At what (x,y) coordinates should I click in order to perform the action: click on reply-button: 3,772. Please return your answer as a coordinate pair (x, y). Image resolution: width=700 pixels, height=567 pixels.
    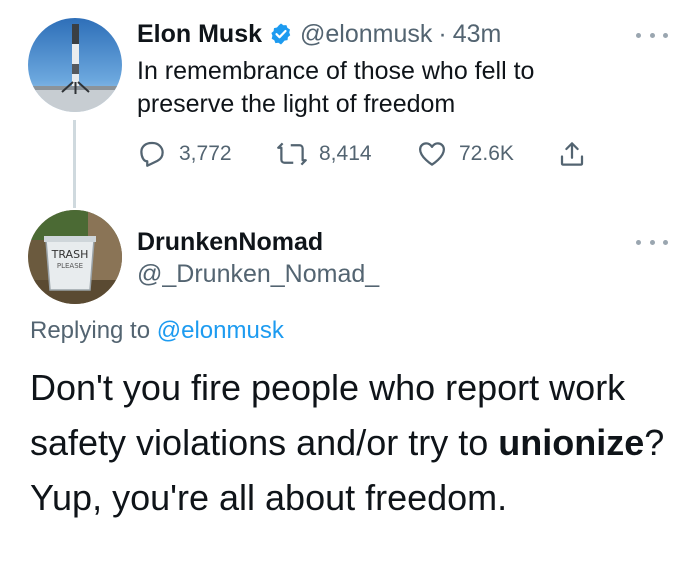
    Looking at the image, I should click on (207, 154).